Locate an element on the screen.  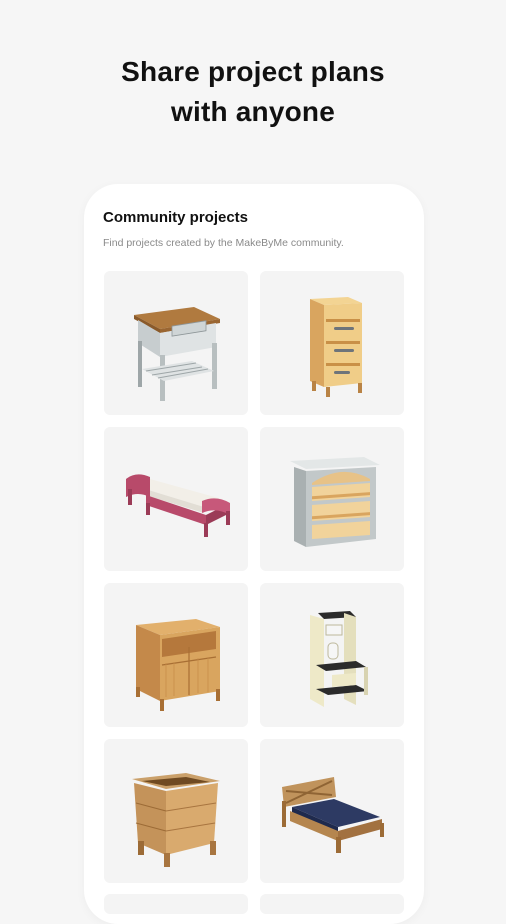
section-title: Community projects is located at coordinates (176, 217).